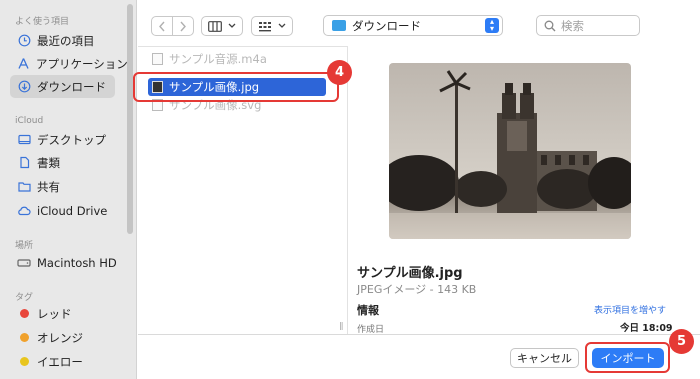 This screenshot has height=379, width=700. What do you see at coordinates (368, 310) in the screenshot?
I see `info-heading: 情報` at bounding box center [368, 310].